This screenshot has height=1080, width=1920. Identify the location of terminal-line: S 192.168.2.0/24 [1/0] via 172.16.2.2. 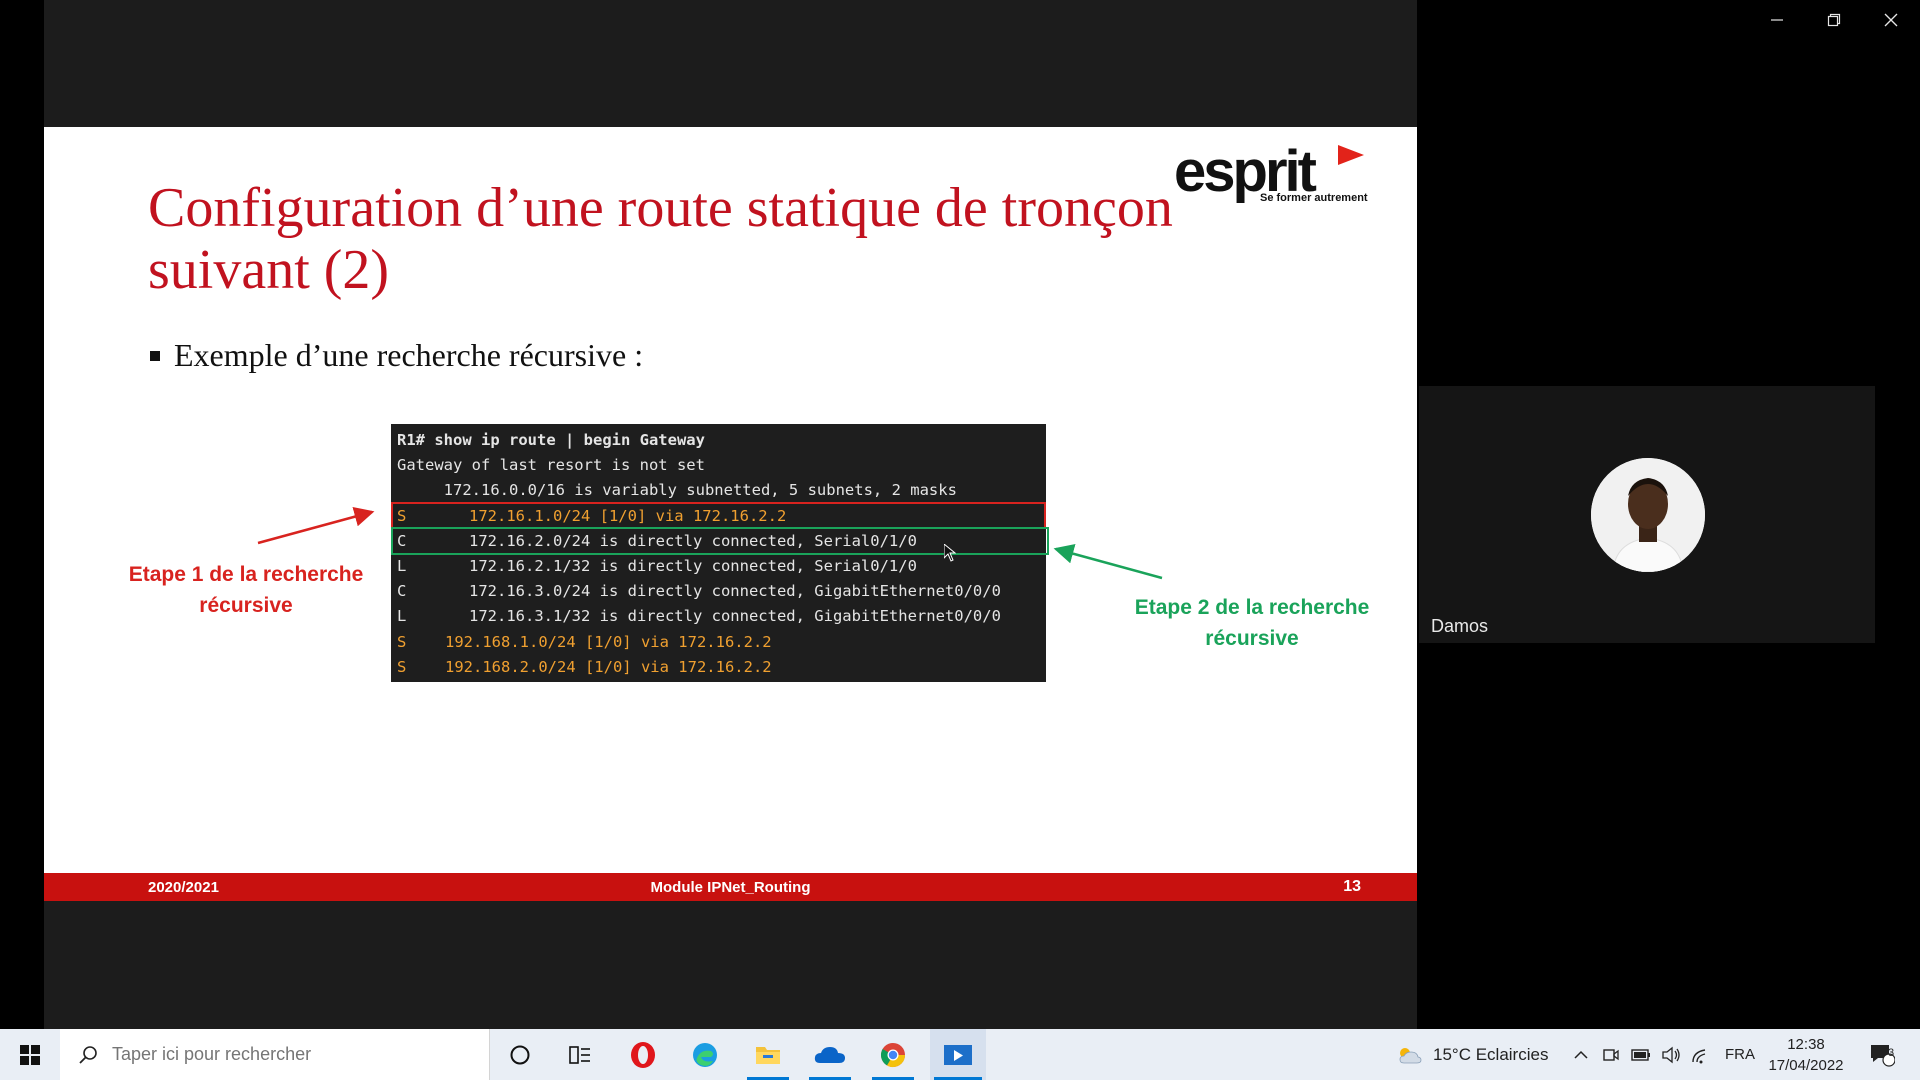
(718, 667).